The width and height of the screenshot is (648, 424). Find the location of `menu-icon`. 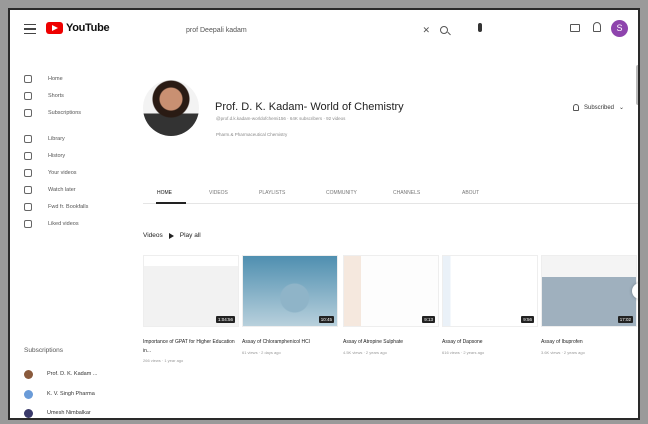

menu-icon is located at coordinates (30, 29).